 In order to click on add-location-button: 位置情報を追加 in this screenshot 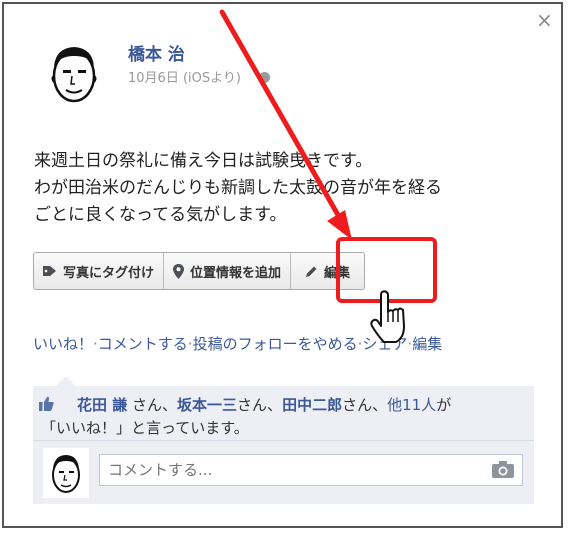, I will do `click(228, 271)`.